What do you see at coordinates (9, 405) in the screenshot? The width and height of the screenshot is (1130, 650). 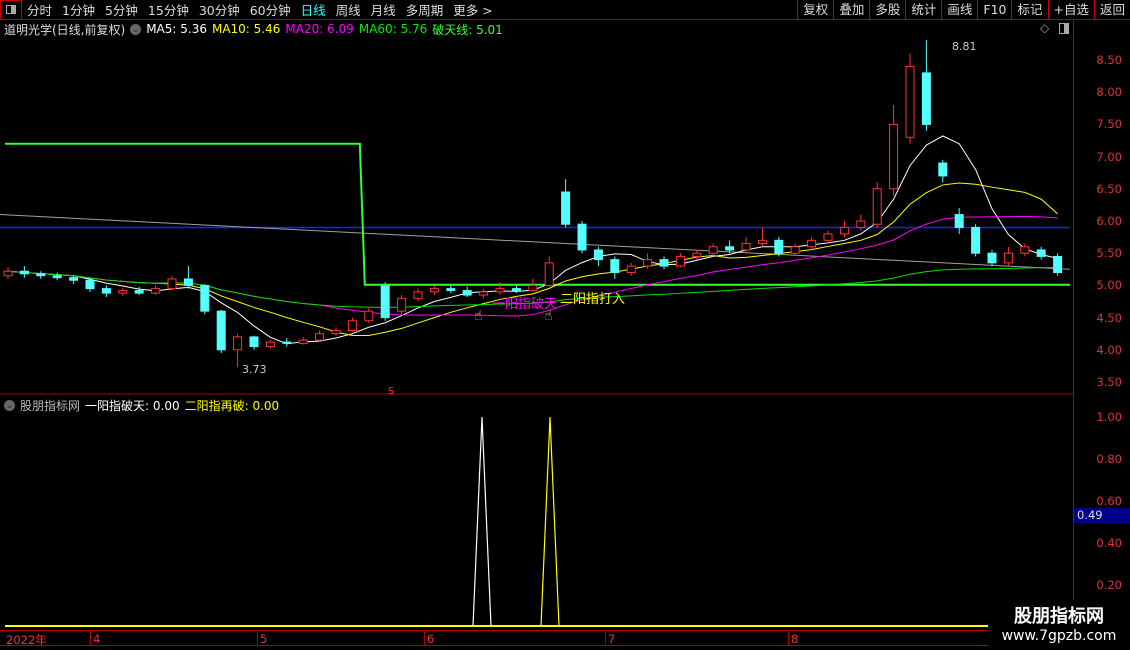 I see `chevron-down-icon: ⌄` at bounding box center [9, 405].